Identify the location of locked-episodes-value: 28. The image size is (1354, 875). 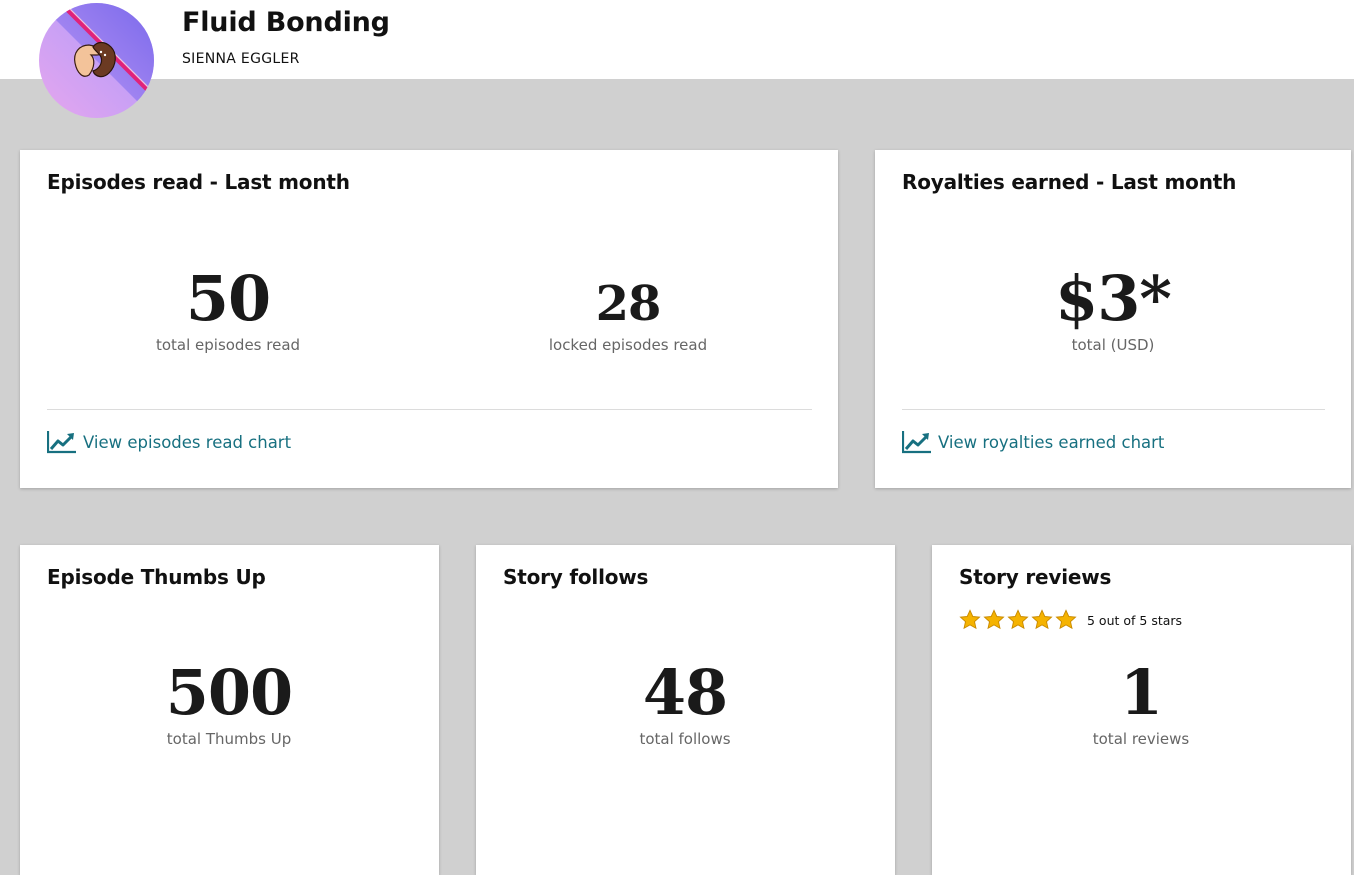
(628, 304).